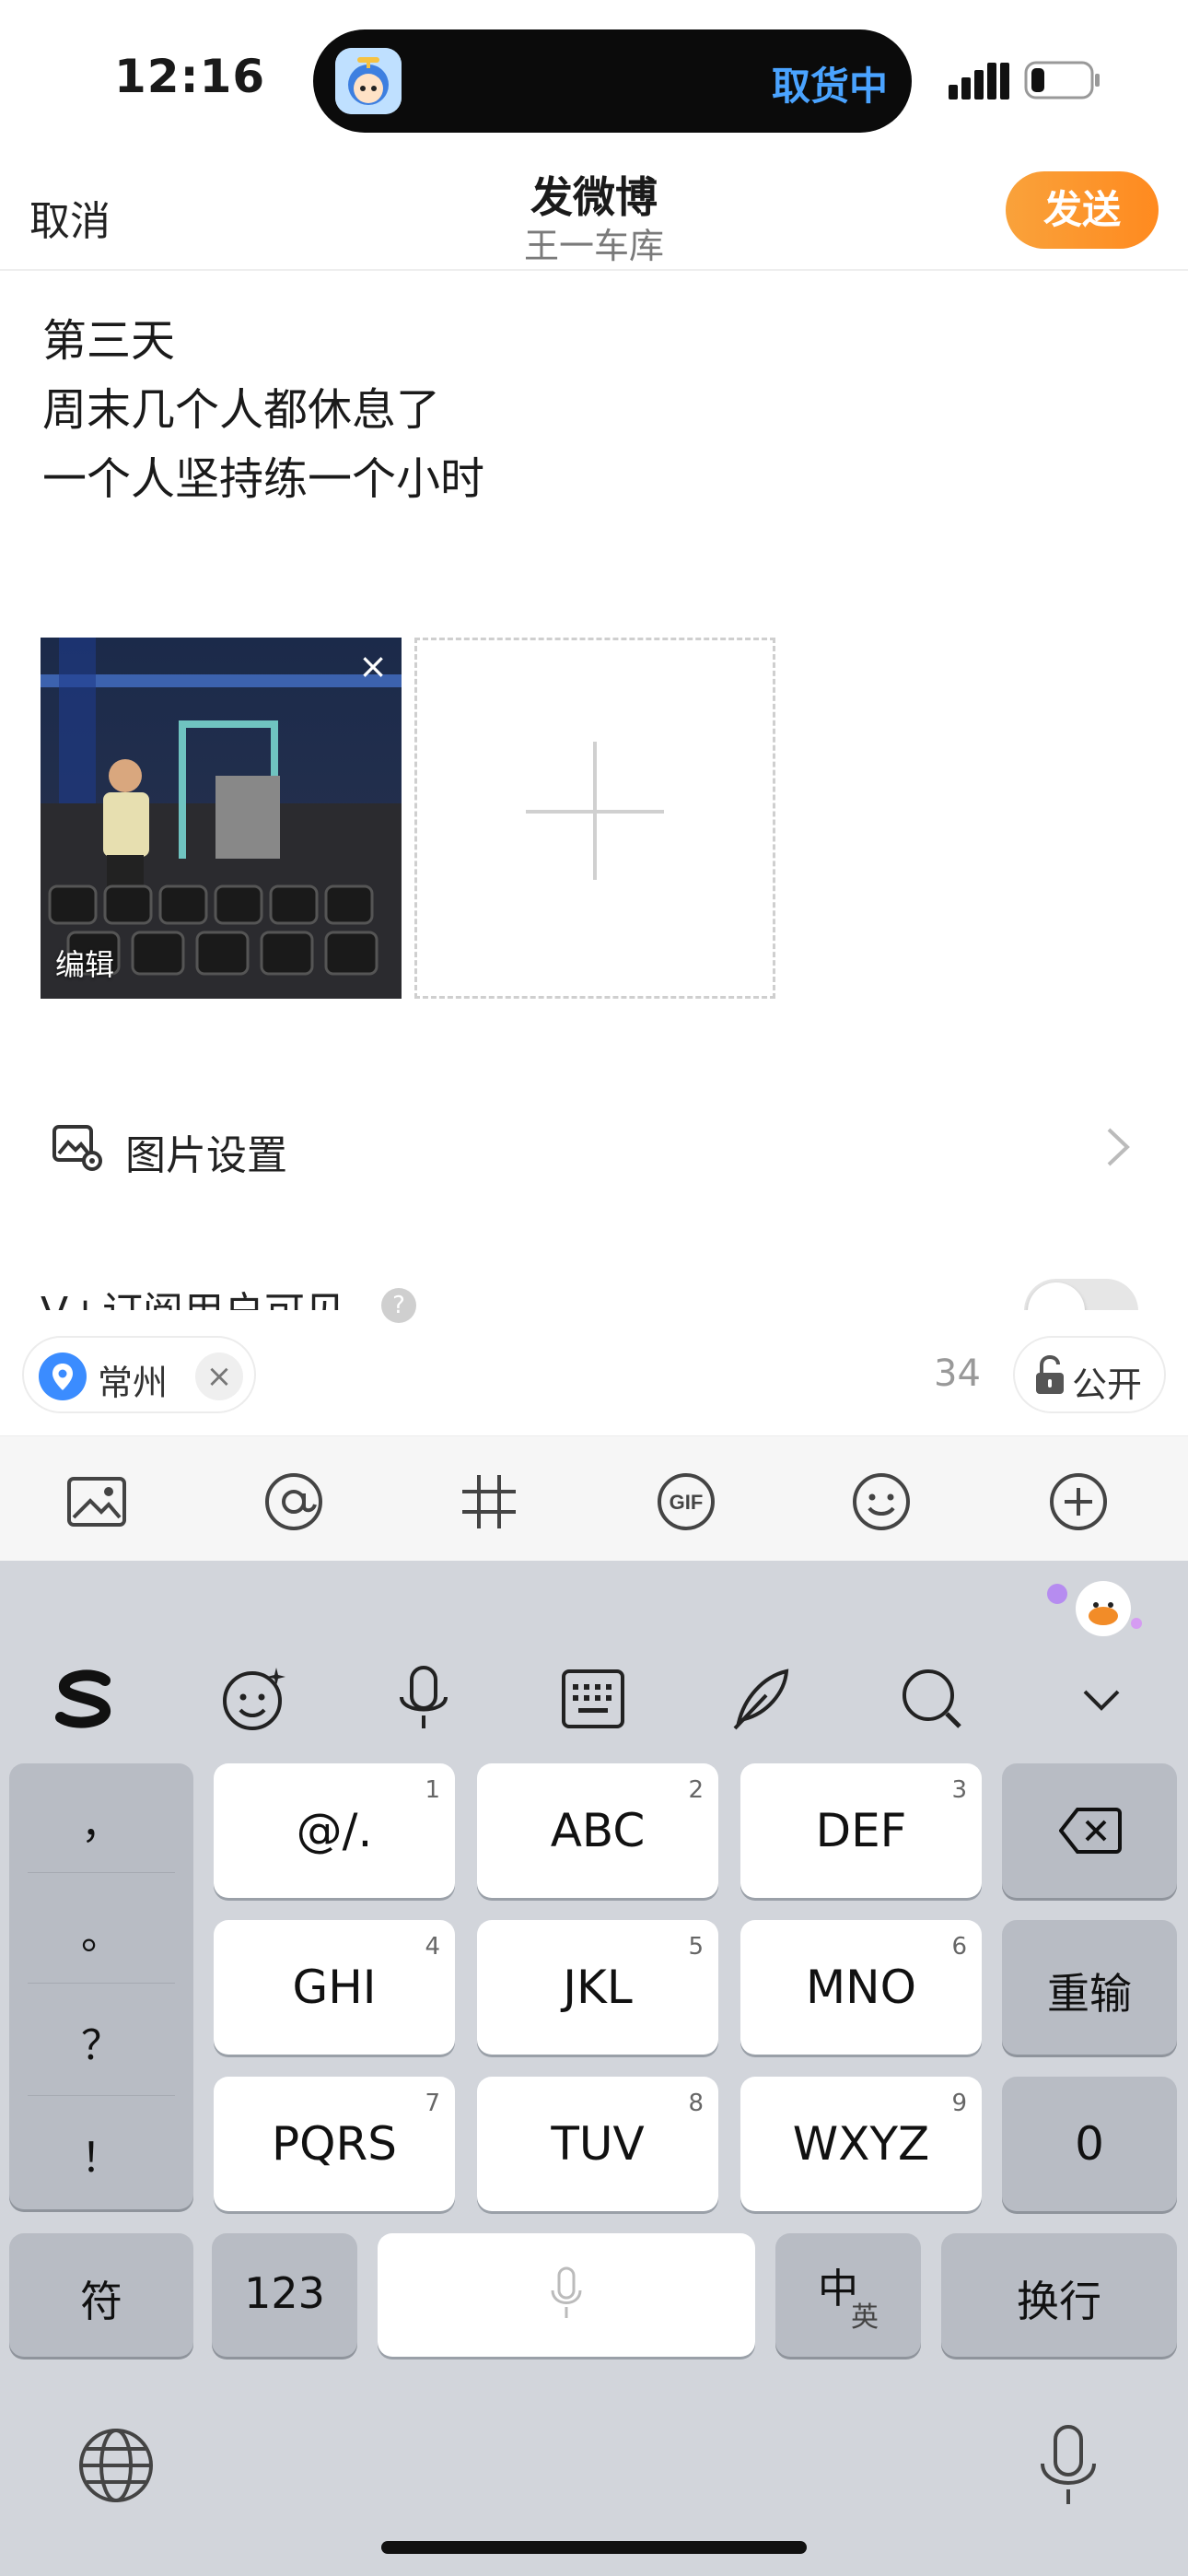  Describe the element at coordinates (206, 1151) in the screenshot. I see `image-settings-label: 图片设置` at that location.